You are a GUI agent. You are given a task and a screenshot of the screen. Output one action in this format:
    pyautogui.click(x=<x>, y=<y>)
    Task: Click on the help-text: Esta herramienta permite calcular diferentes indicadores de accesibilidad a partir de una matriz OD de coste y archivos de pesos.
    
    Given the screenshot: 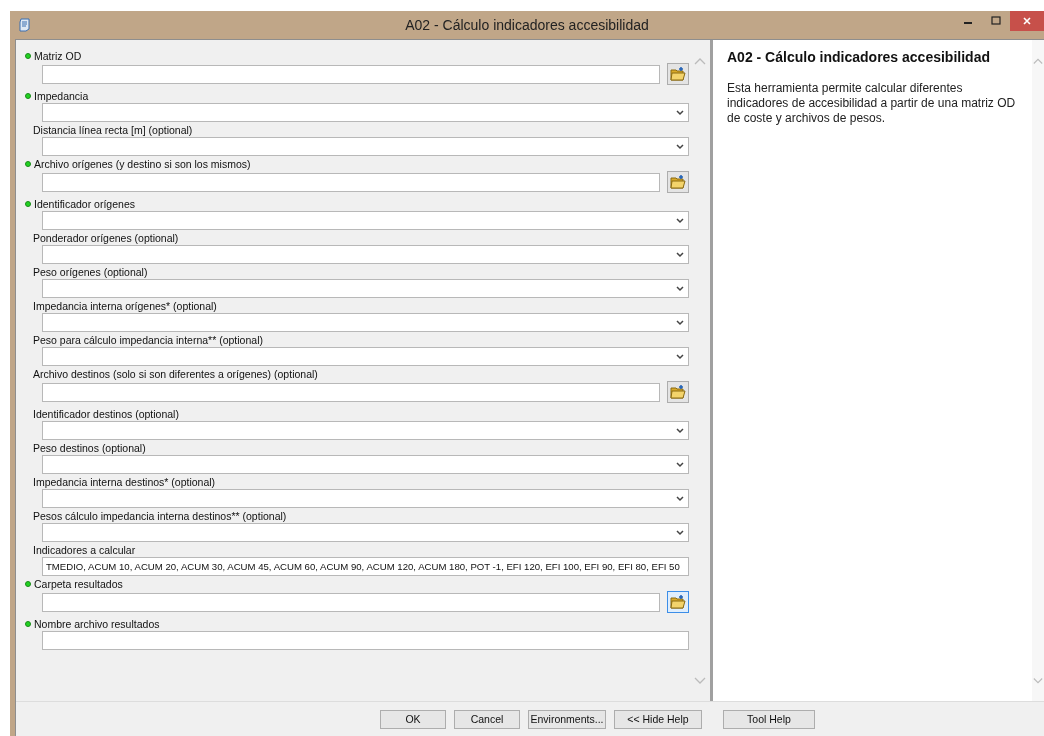 What is the action you would take?
    pyautogui.click(x=872, y=103)
    